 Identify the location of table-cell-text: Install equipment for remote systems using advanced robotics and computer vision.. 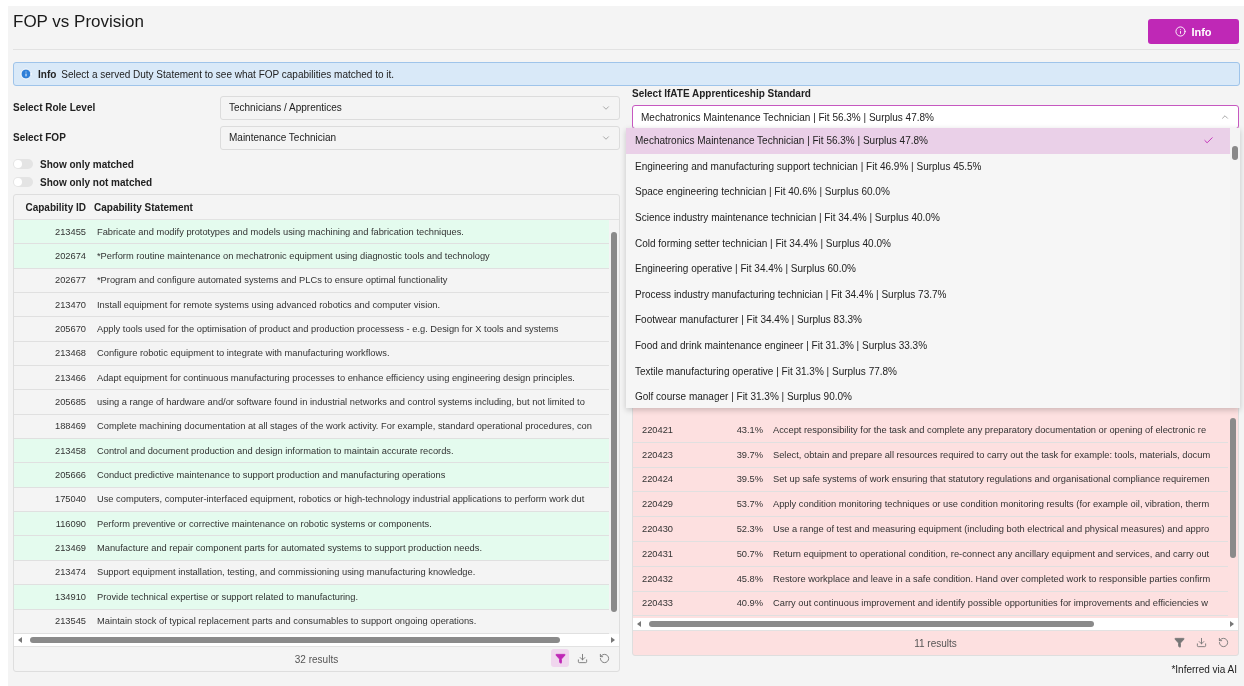
(269, 304).